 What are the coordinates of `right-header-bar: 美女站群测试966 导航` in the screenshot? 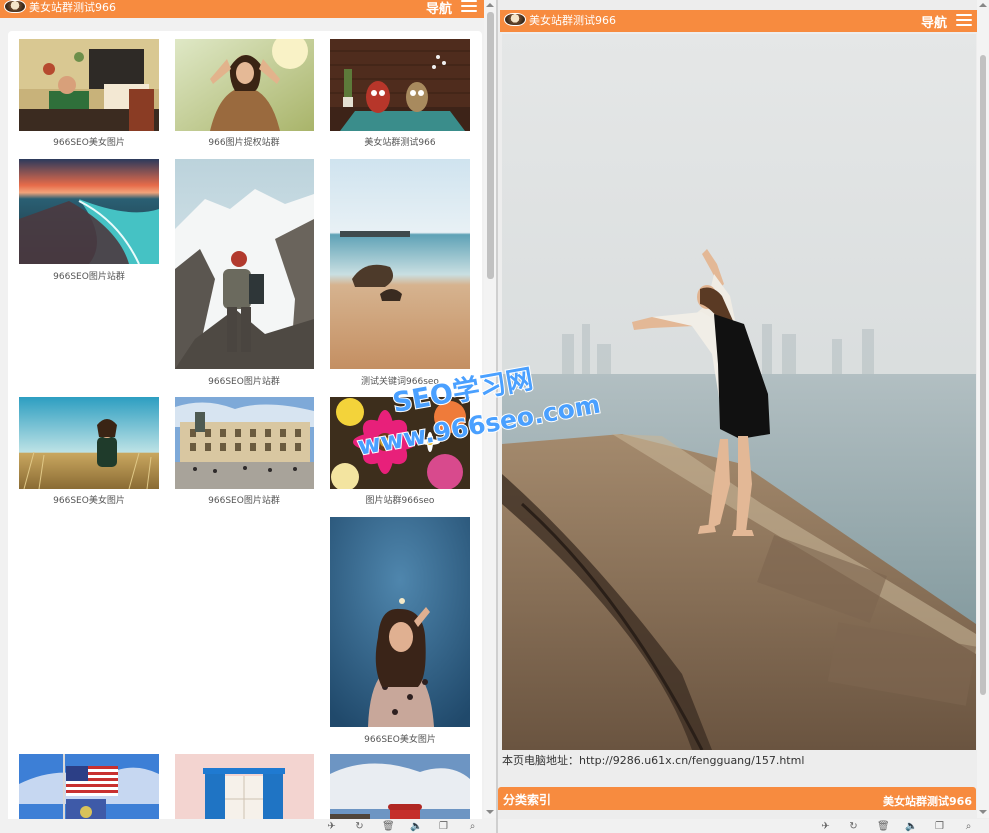 It's located at (739, 21).